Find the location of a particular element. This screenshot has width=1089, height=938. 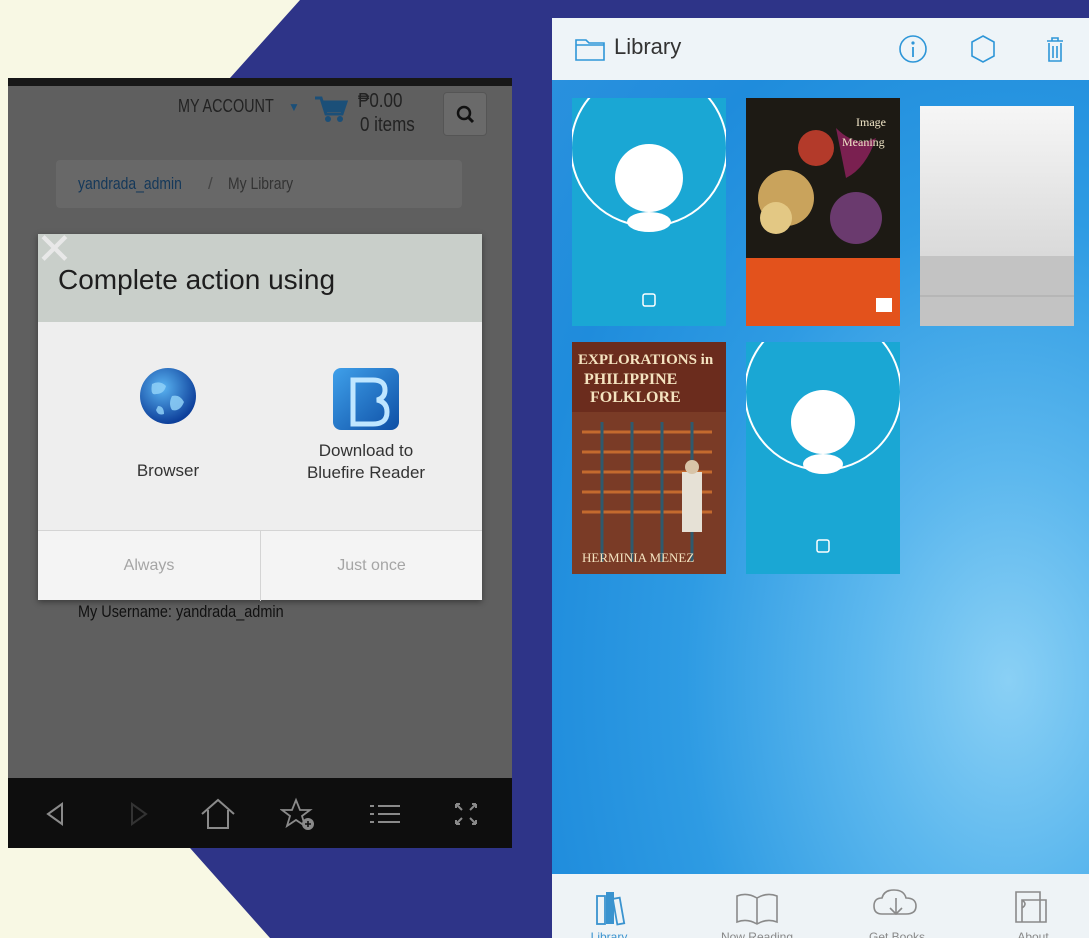

tab-library: Library is located at coordinates (609, 912).